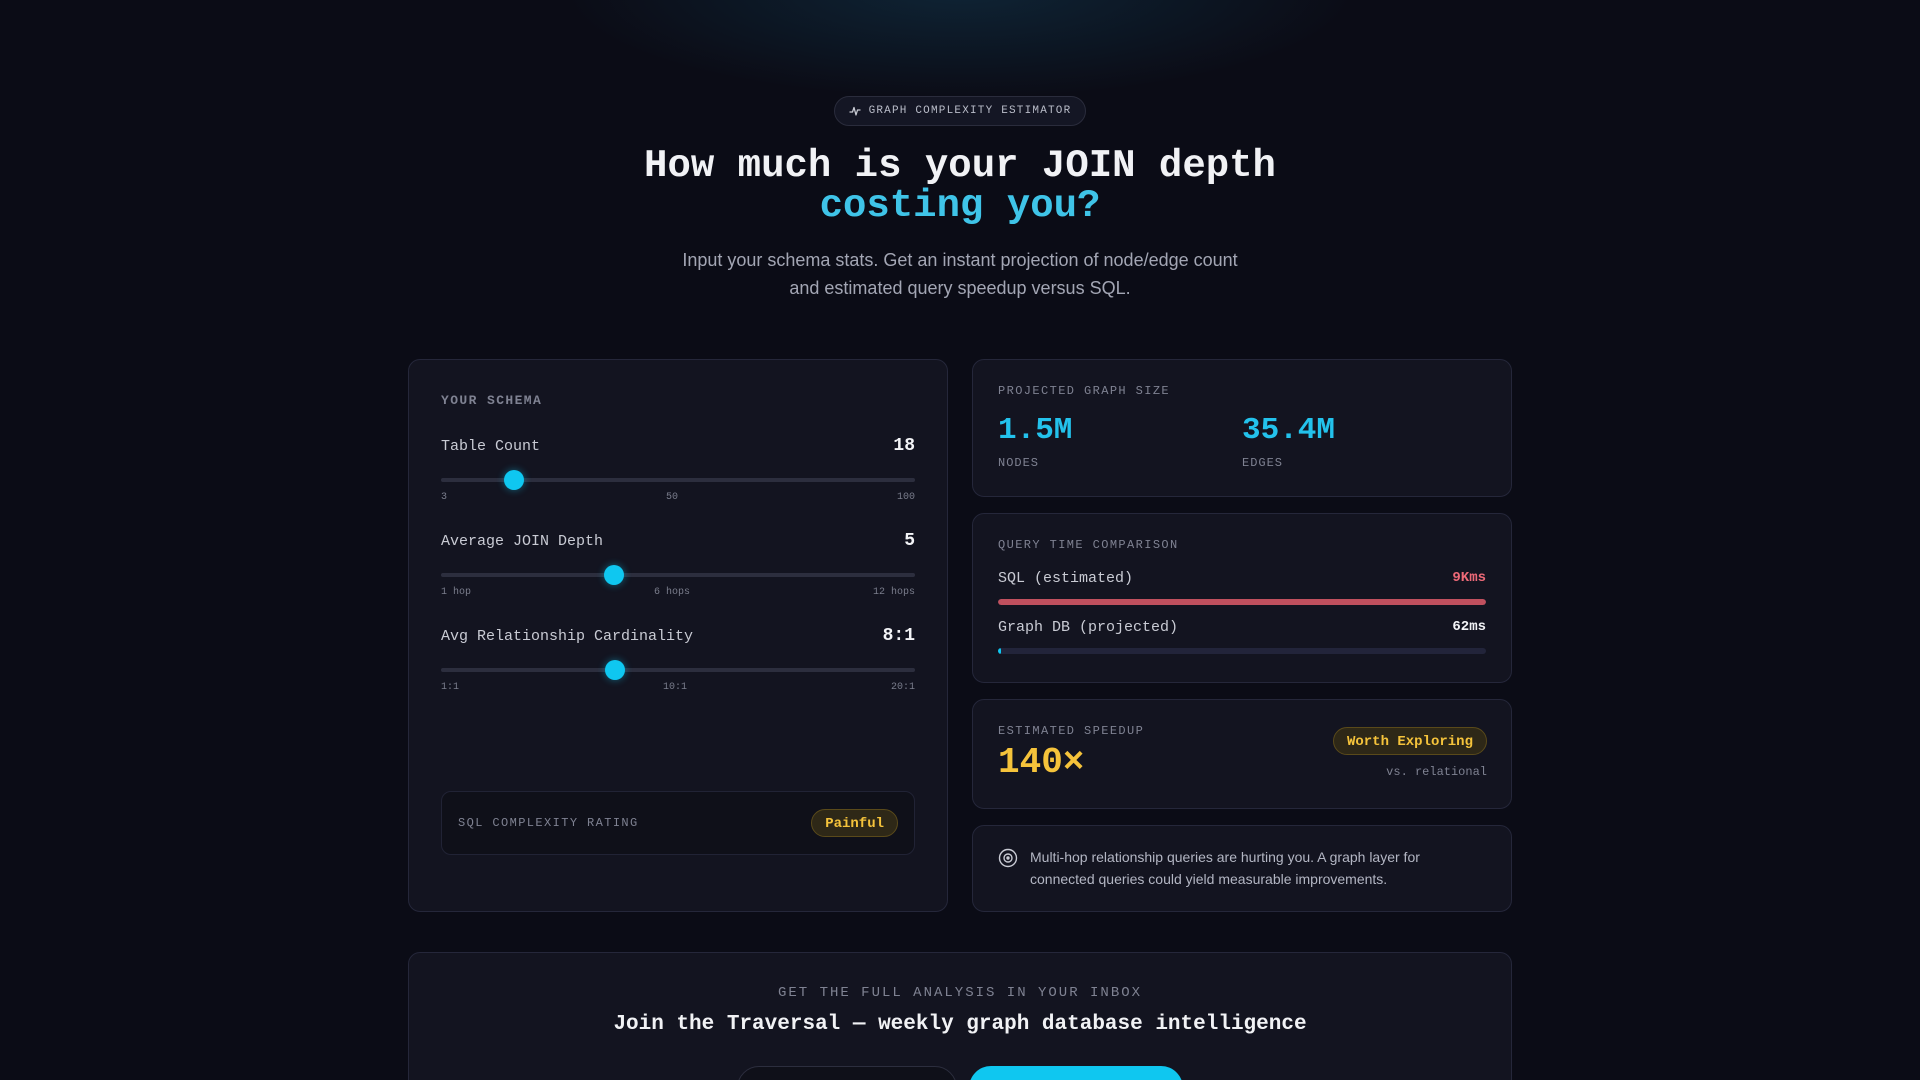 The width and height of the screenshot is (1920, 1080). What do you see at coordinates (909, 541) in the screenshot?
I see `slider-value: 5` at bounding box center [909, 541].